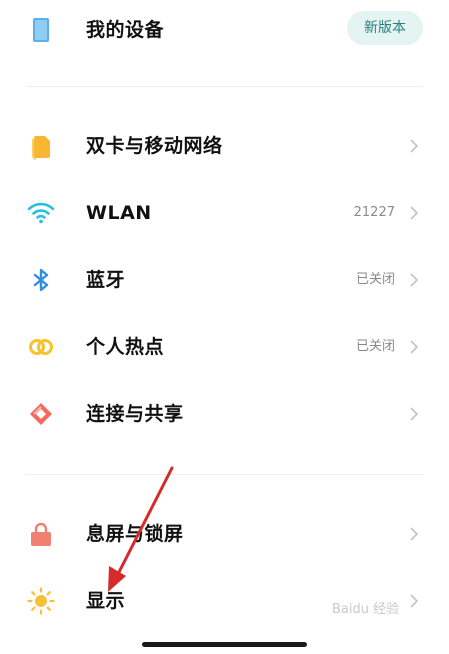 Image resolution: width=449 pixels, height=654 pixels. Describe the element at coordinates (41, 213) in the screenshot. I see `wifi-icon` at that location.